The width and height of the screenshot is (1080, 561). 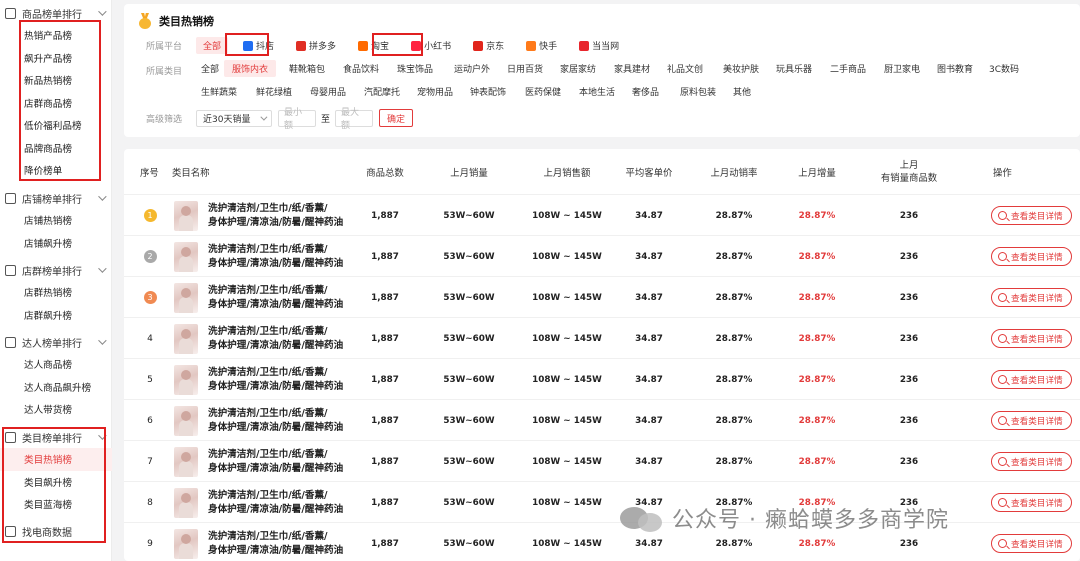 I want to click on category-chip: 宠物用品, so click(x=435, y=91).